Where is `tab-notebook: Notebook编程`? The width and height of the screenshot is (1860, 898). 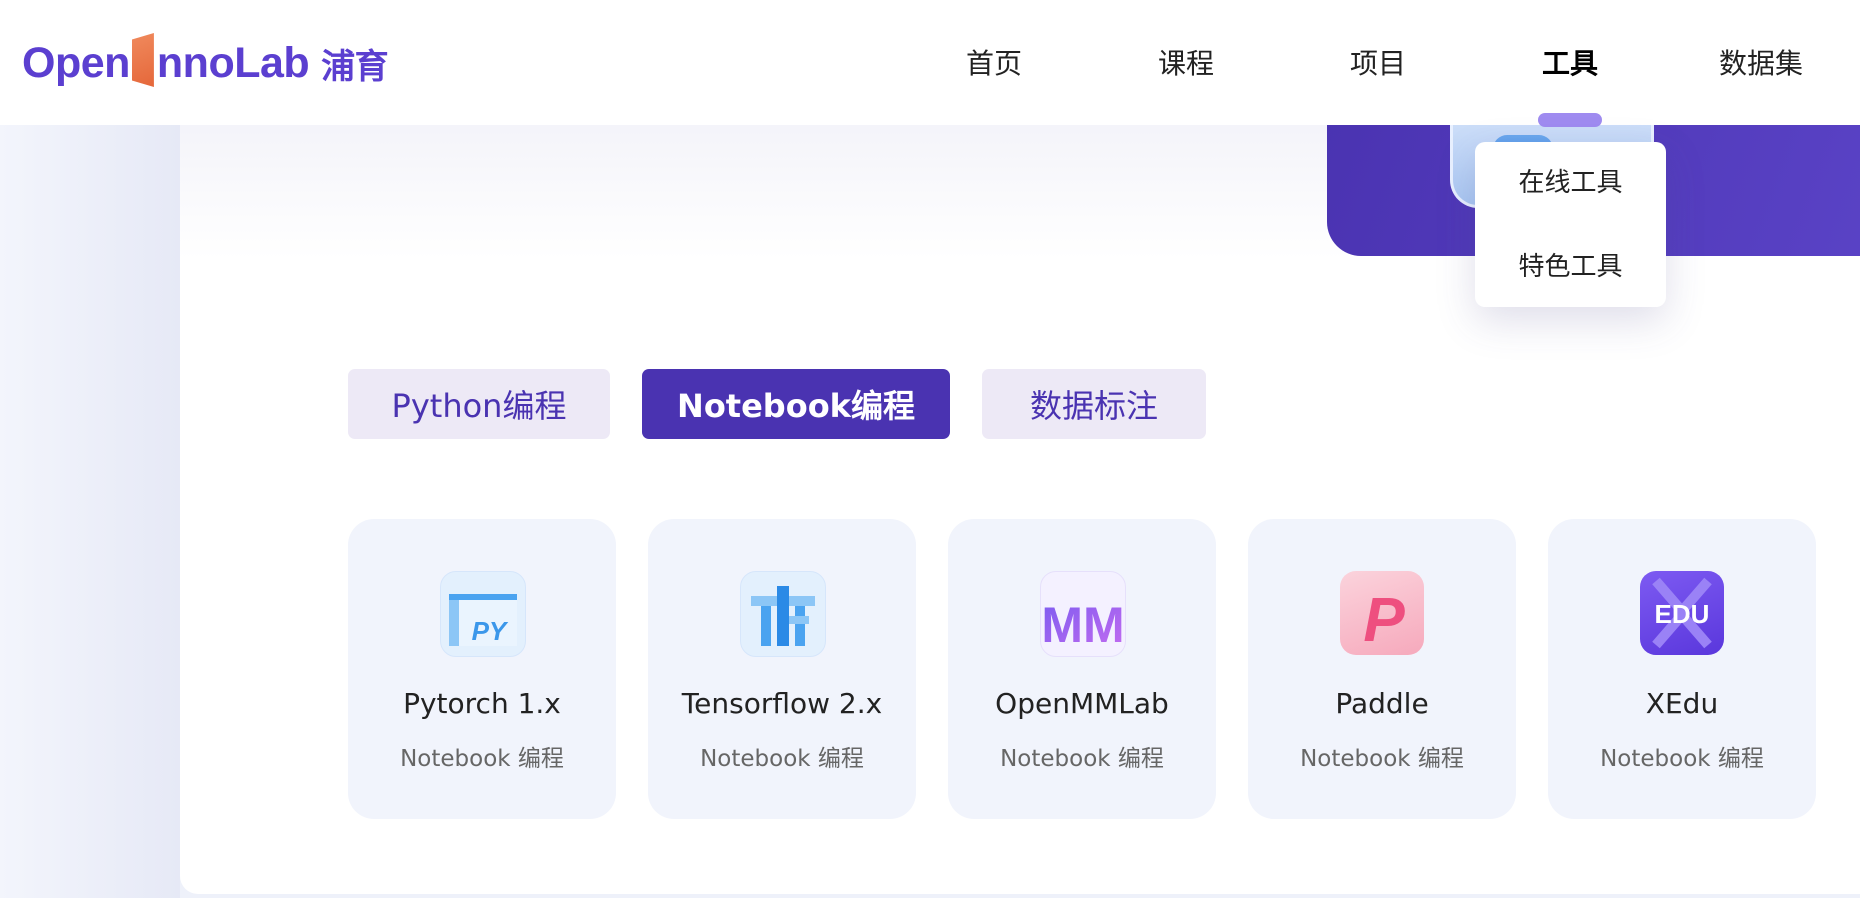 tab-notebook: Notebook编程 is located at coordinates (796, 404).